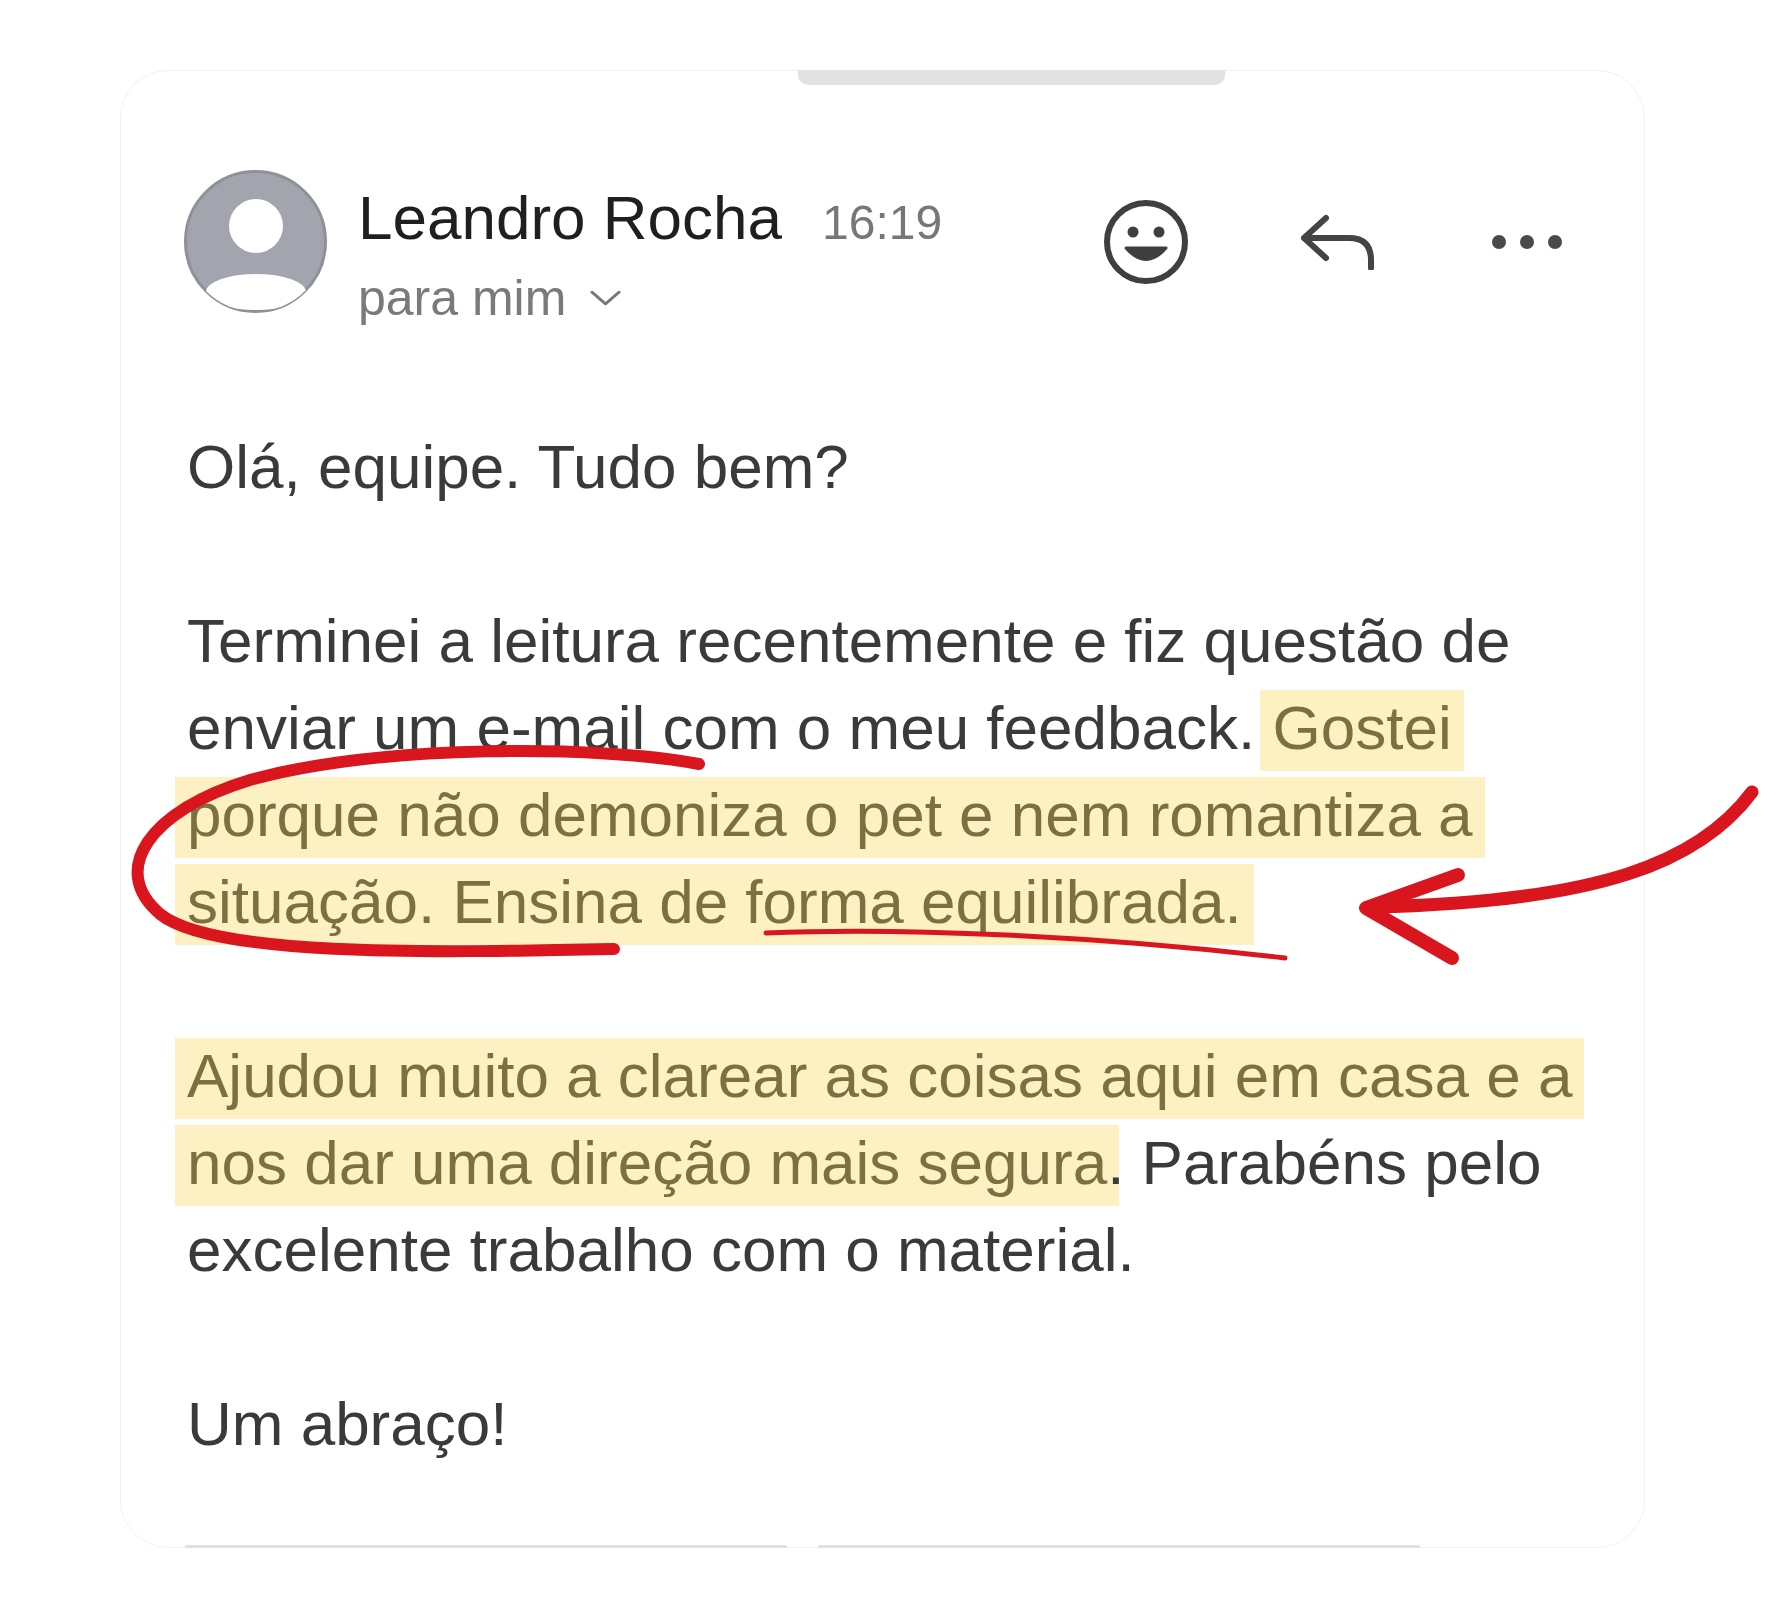 This screenshot has width=1767, height=1617. I want to click on chevron-down-icon, so click(606, 298).